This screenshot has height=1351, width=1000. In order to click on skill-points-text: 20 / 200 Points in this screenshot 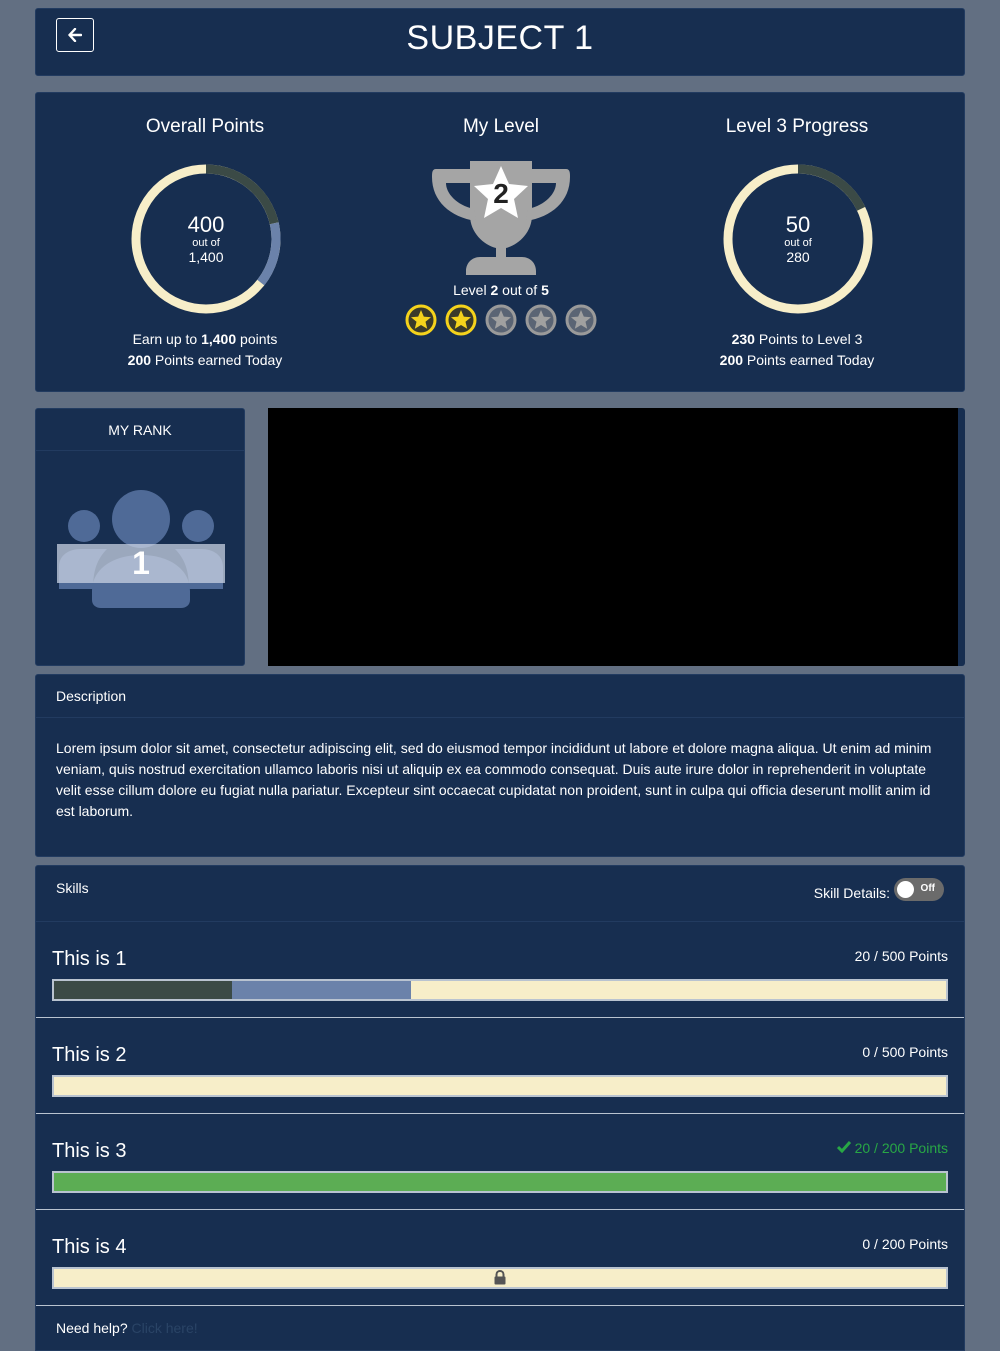, I will do `click(901, 1148)`.